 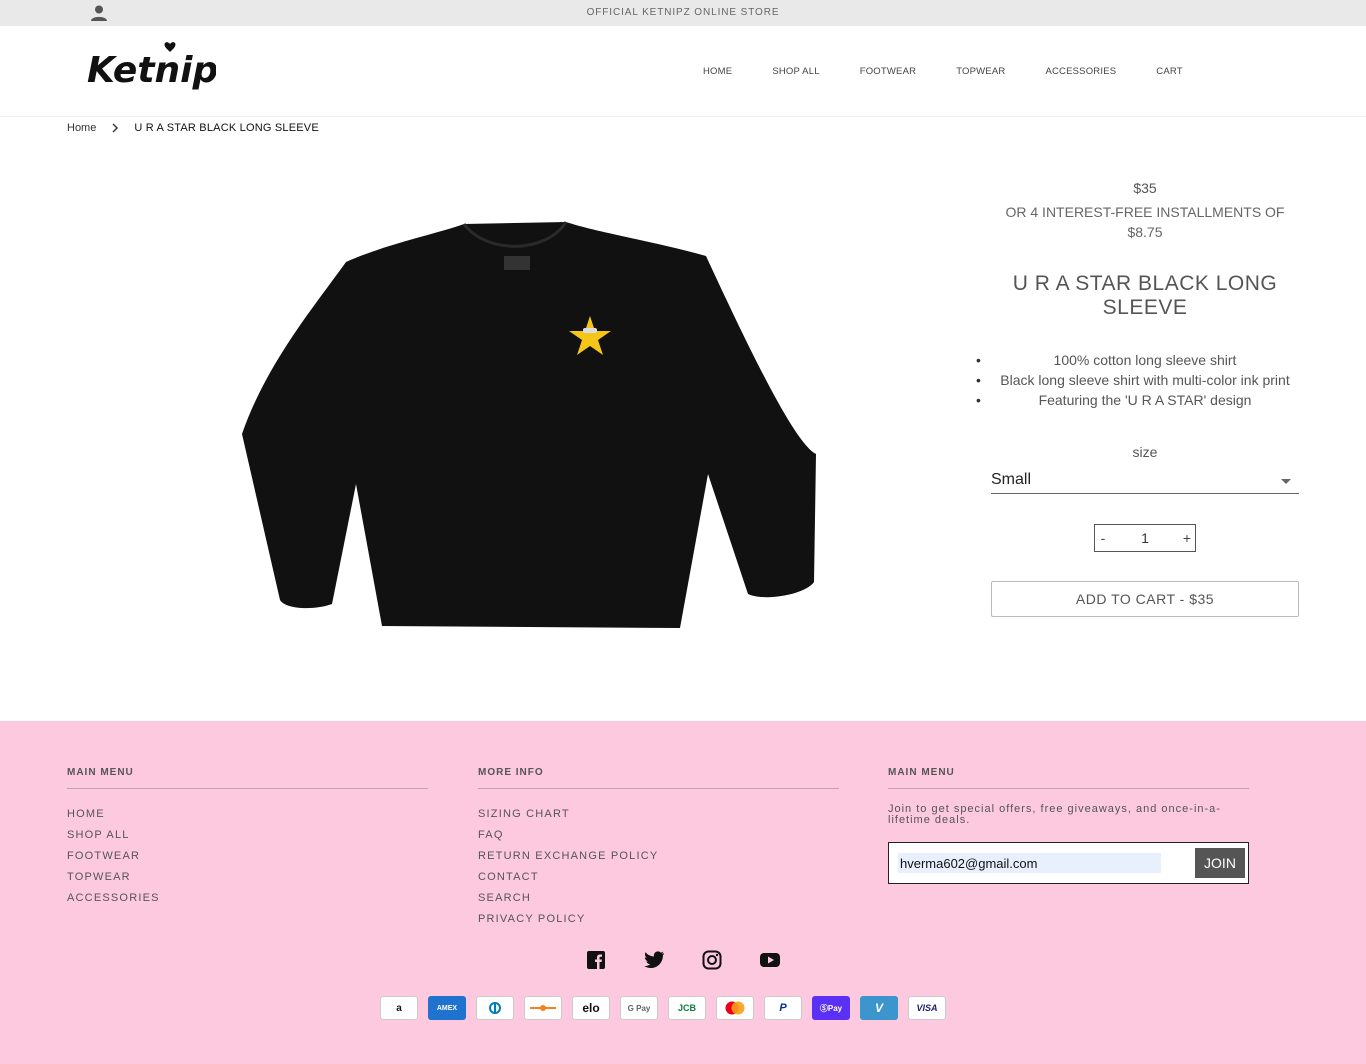 I want to click on instagram-icon, so click(x=712, y=960).